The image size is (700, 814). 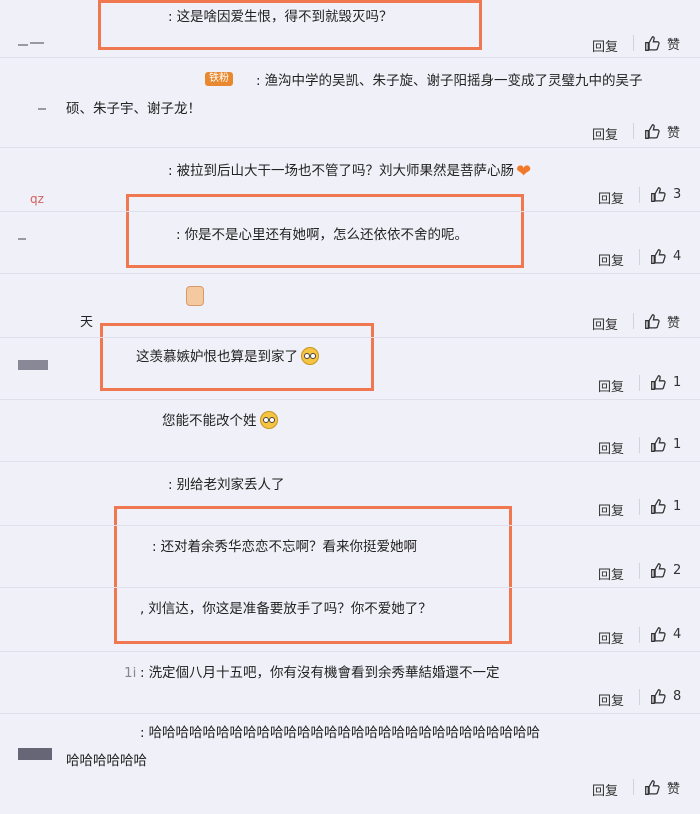 What do you see at coordinates (350, 369) in the screenshot?
I see `comment-row: 这羡慕嫉妒恨也算是到家了 回复 1` at bounding box center [350, 369].